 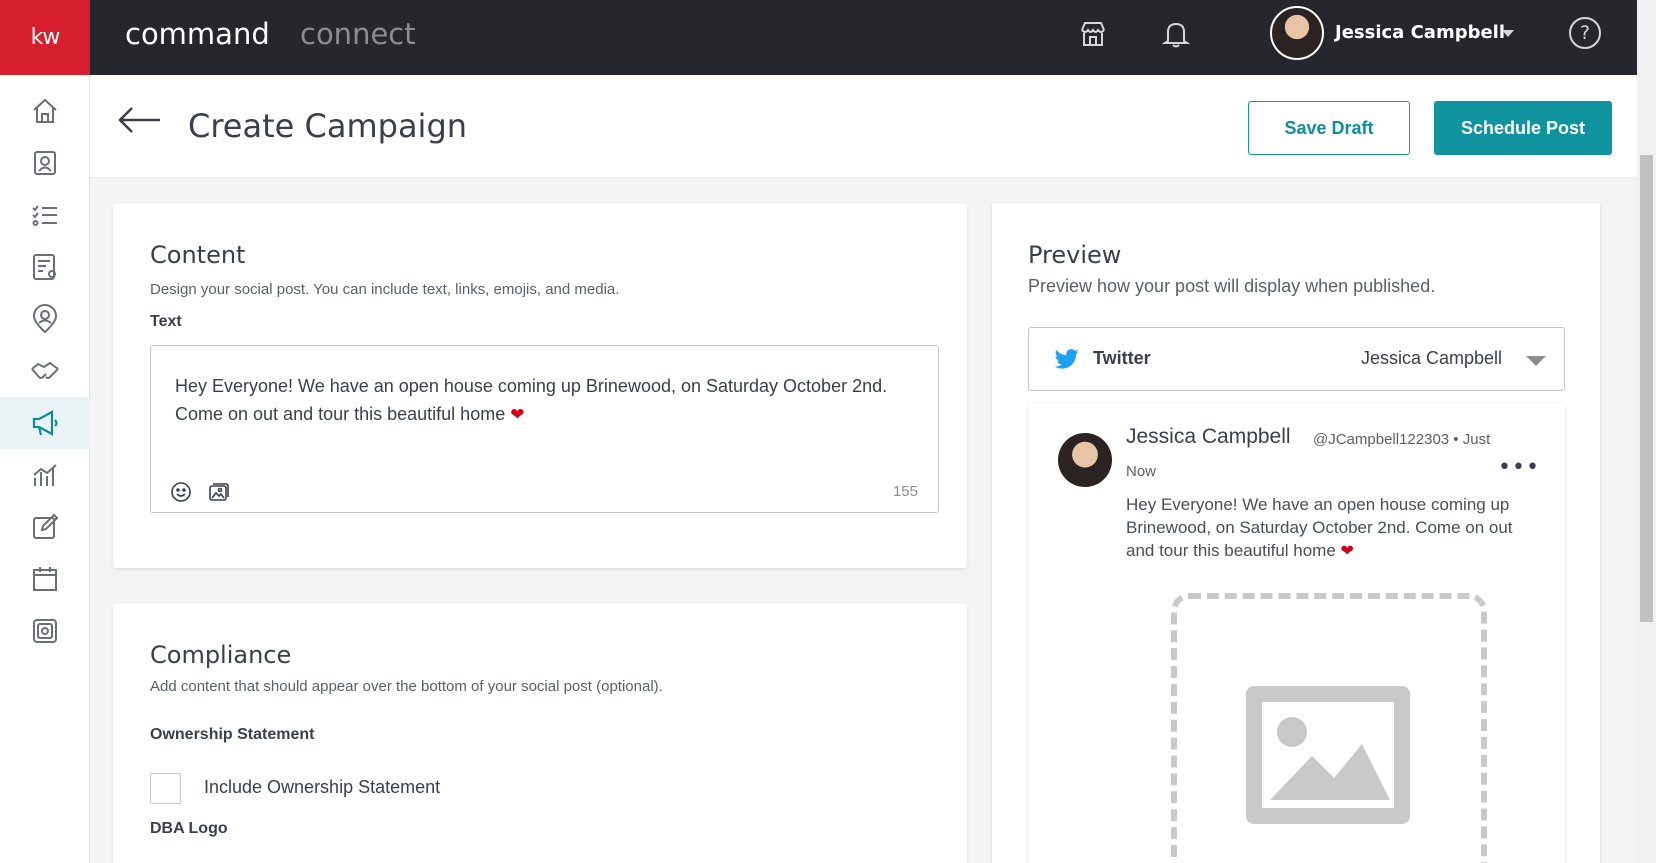 I want to click on bell-icon, so click(x=1176, y=34).